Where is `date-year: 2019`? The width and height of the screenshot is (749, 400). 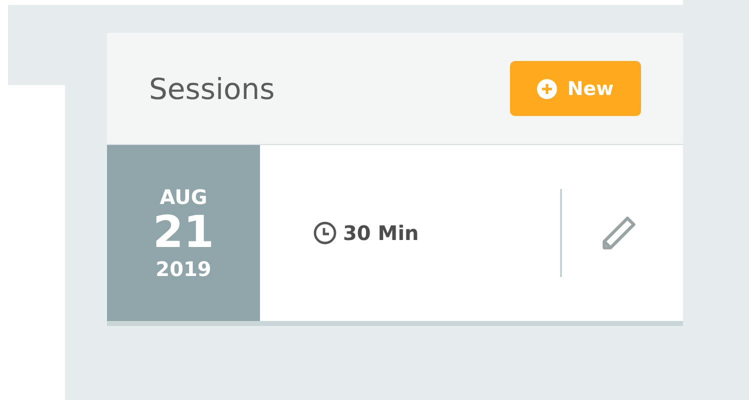 date-year: 2019 is located at coordinates (184, 269).